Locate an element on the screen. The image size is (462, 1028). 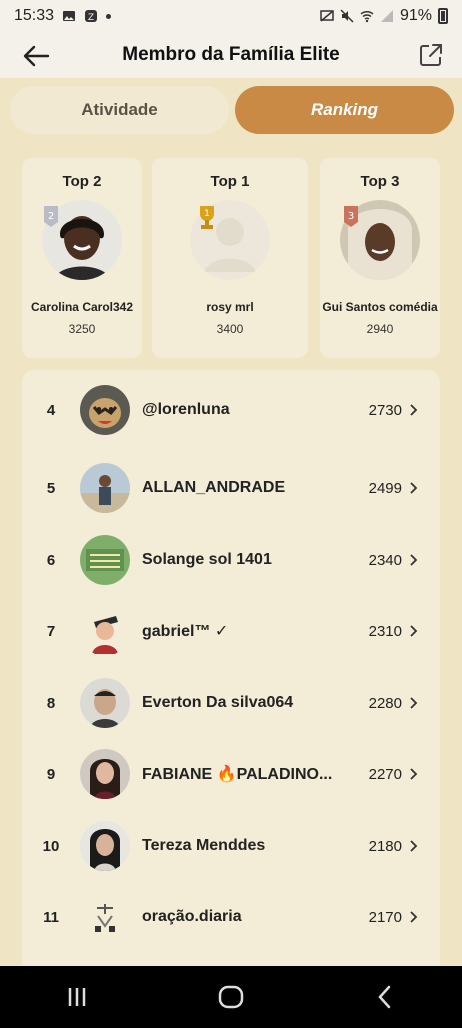
home-icon is located at coordinates (231, 997).